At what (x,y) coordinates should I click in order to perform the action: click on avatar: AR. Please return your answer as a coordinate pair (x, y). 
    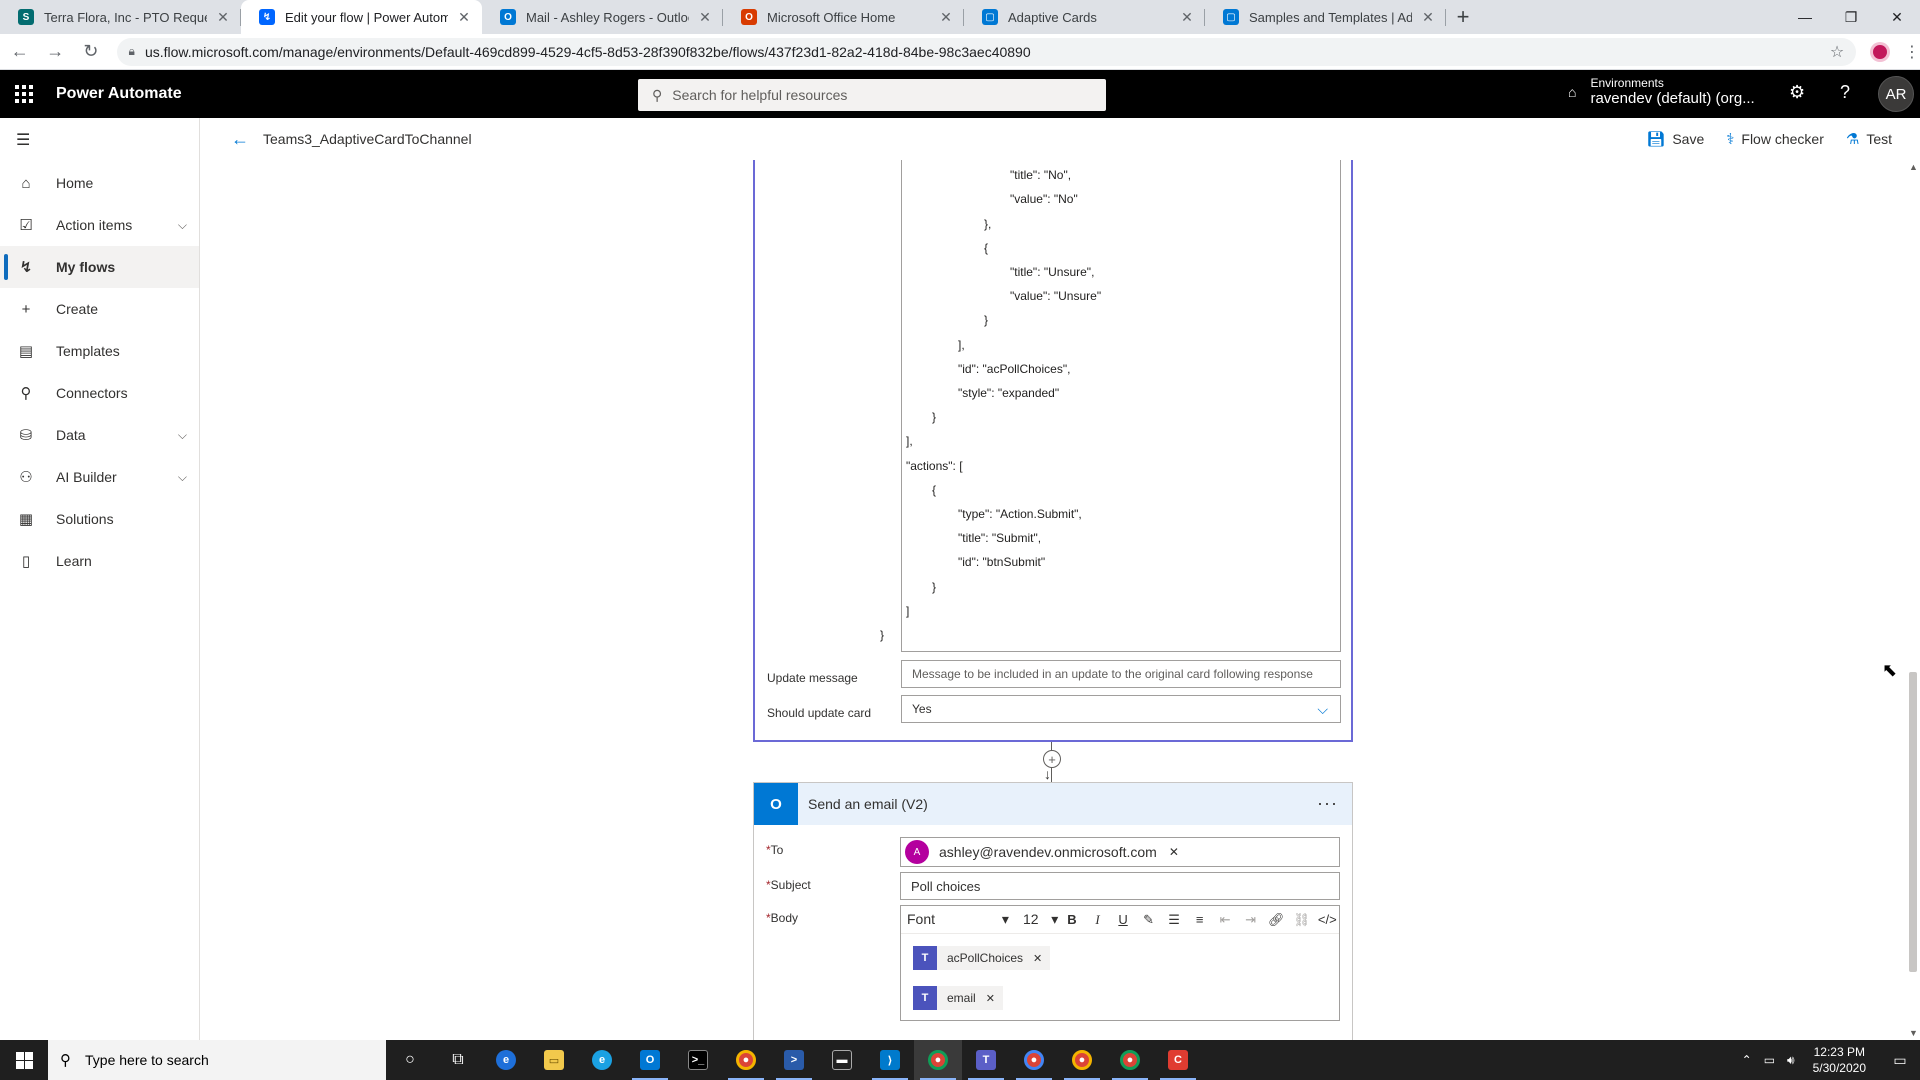
    Looking at the image, I should click on (1896, 94).